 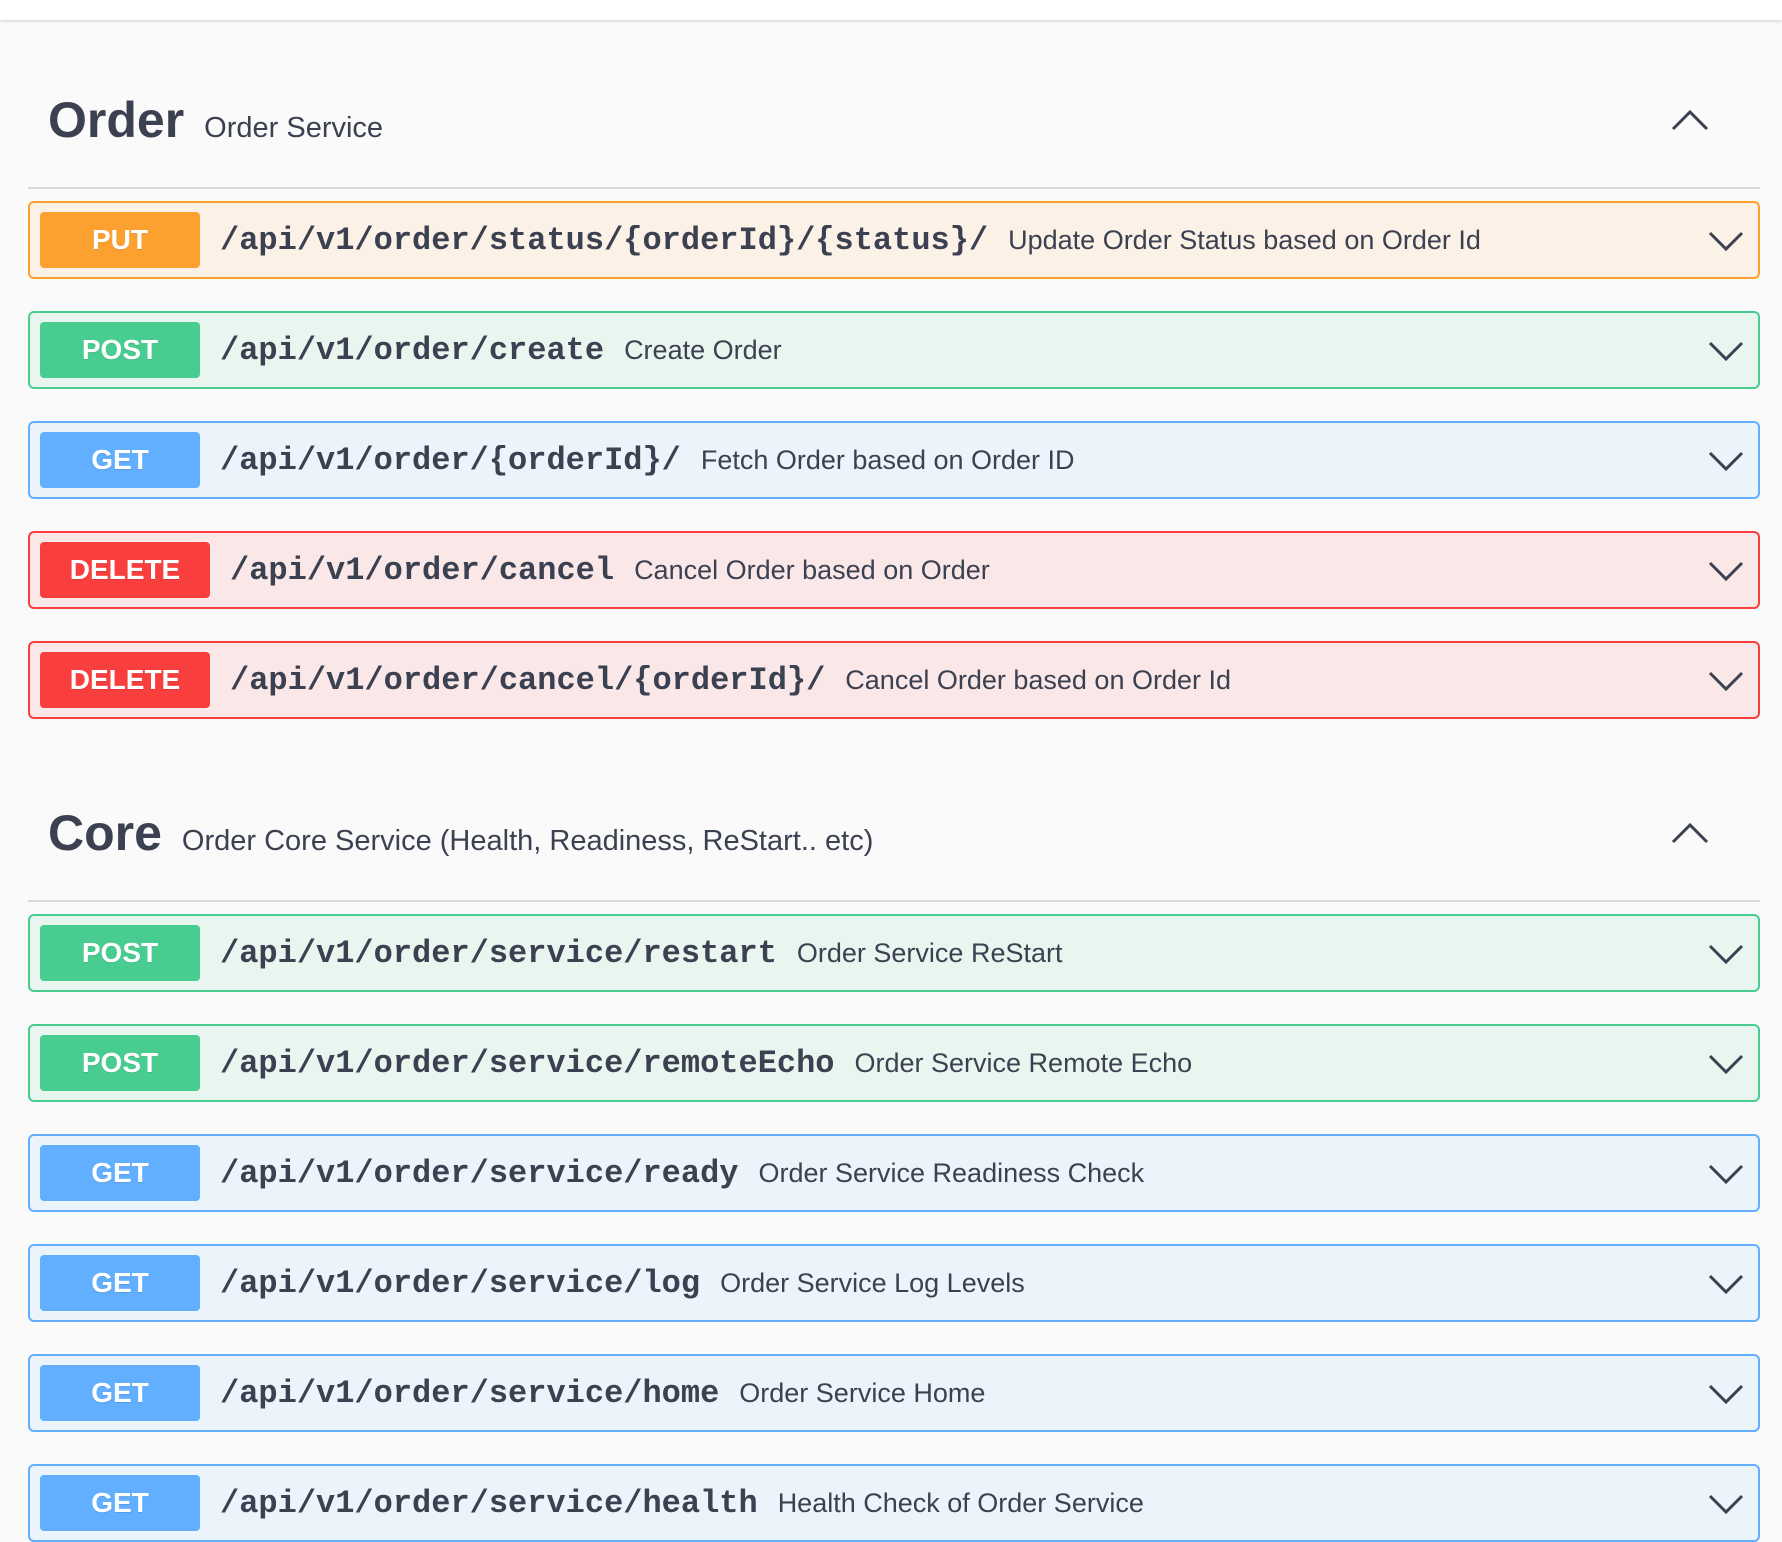 I want to click on operation-summary: Order Service ReStart, so click(x=929, y=952).